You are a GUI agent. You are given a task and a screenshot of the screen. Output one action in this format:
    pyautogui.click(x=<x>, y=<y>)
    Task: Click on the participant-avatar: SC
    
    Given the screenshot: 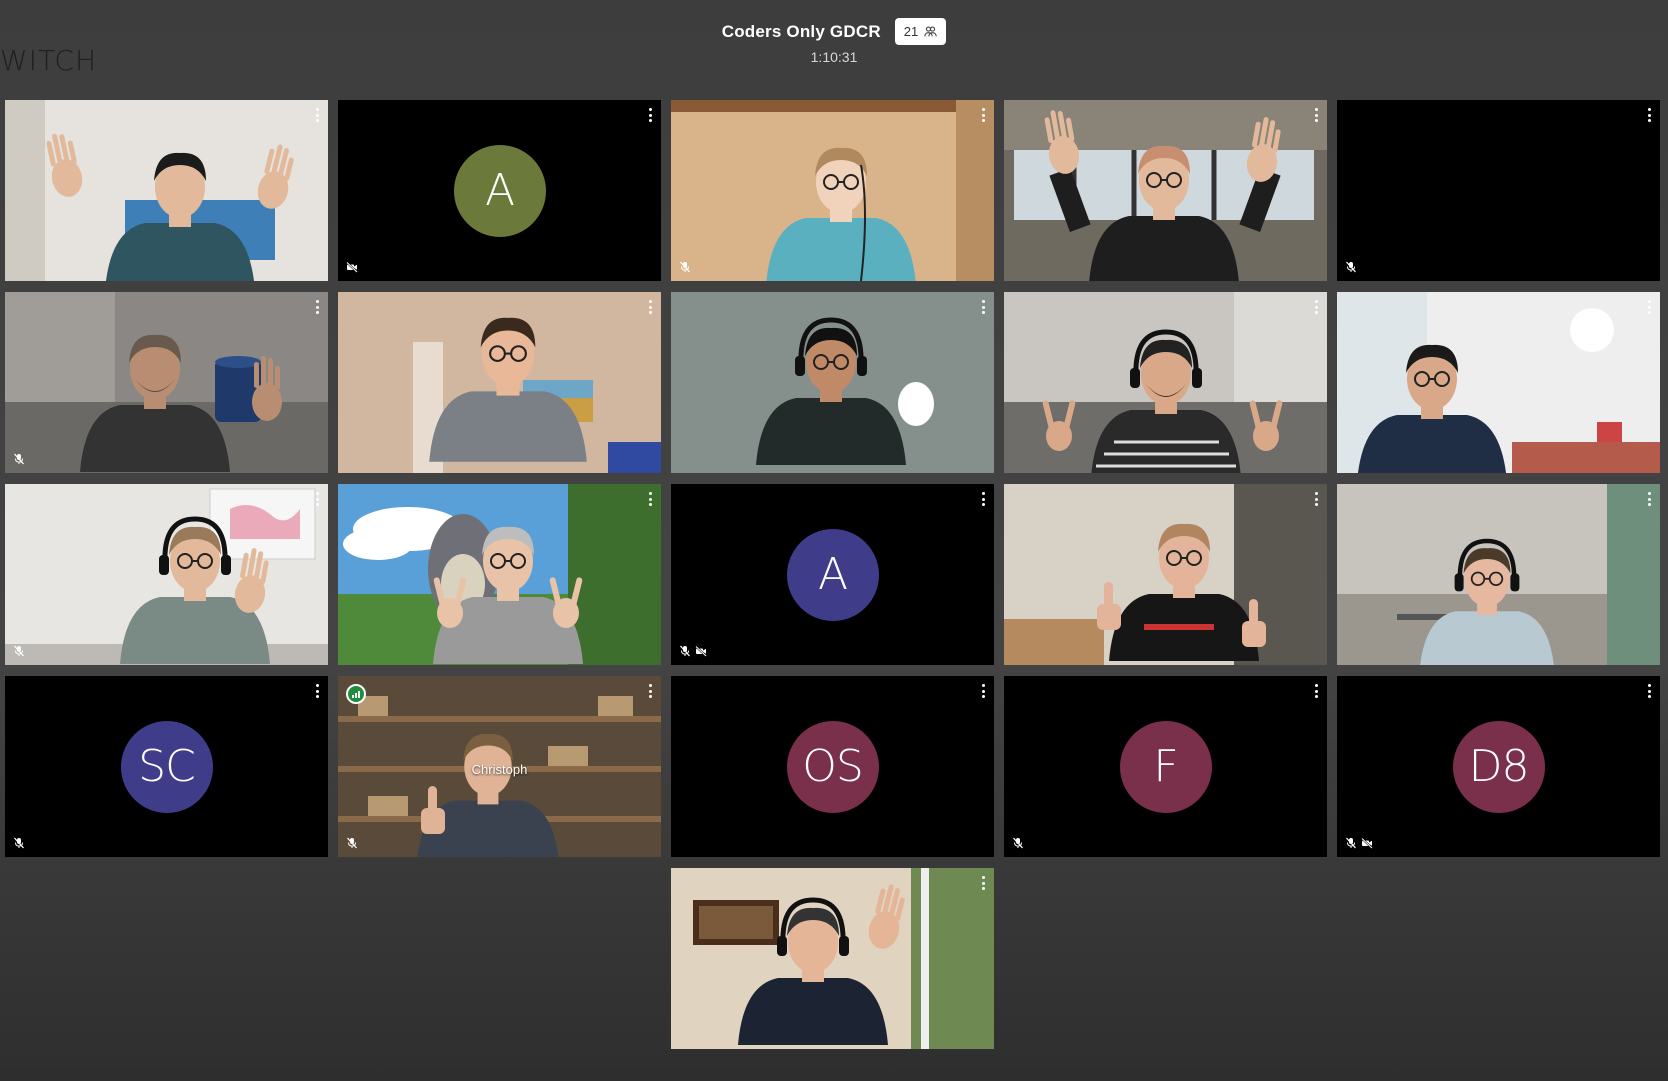 What is the action you would take?
    pyautogui.click(x=166, y=766)
    